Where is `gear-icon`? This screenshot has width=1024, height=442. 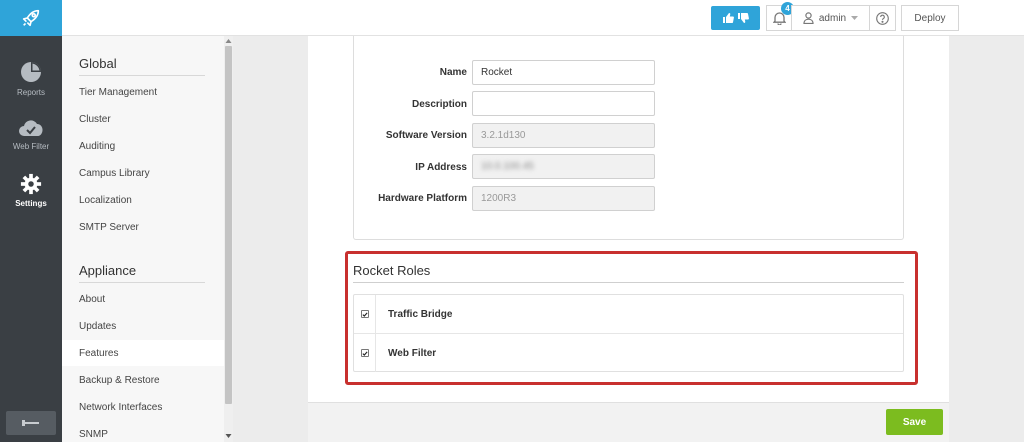 gear-icon is located at coordinates (31, 183).